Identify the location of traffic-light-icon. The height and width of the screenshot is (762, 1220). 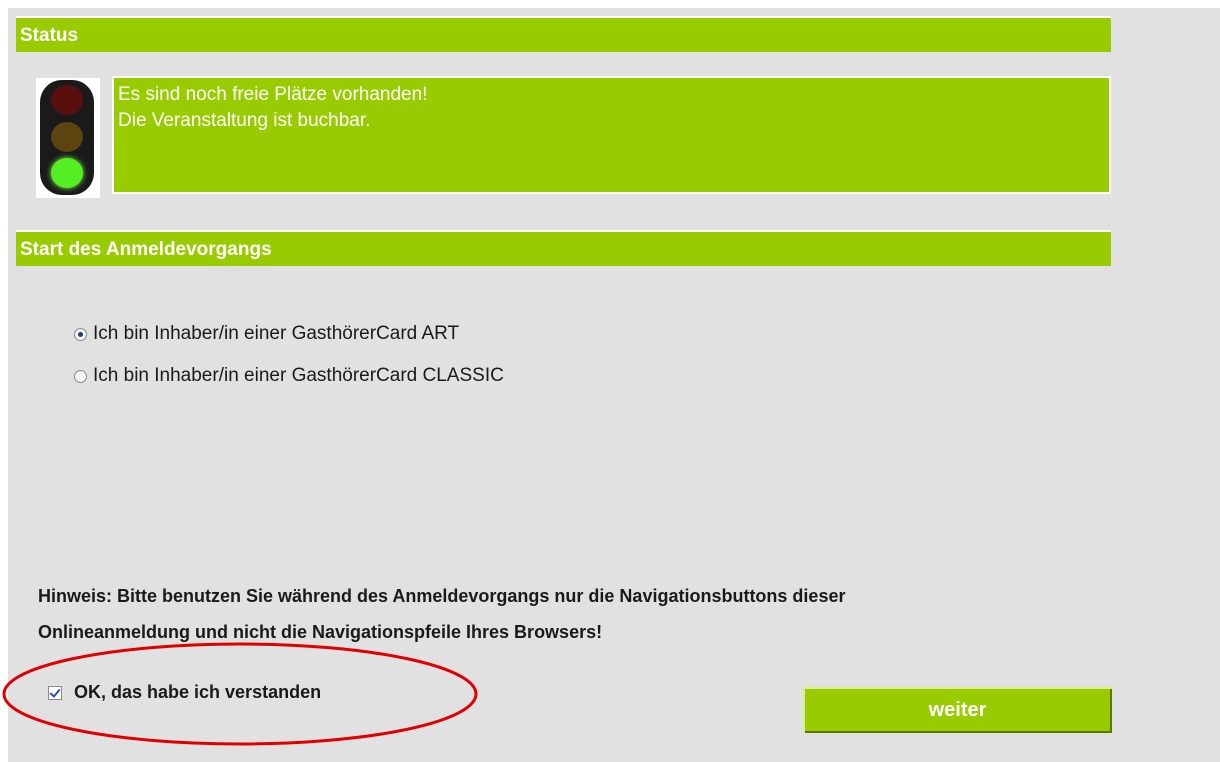
(68, 138).